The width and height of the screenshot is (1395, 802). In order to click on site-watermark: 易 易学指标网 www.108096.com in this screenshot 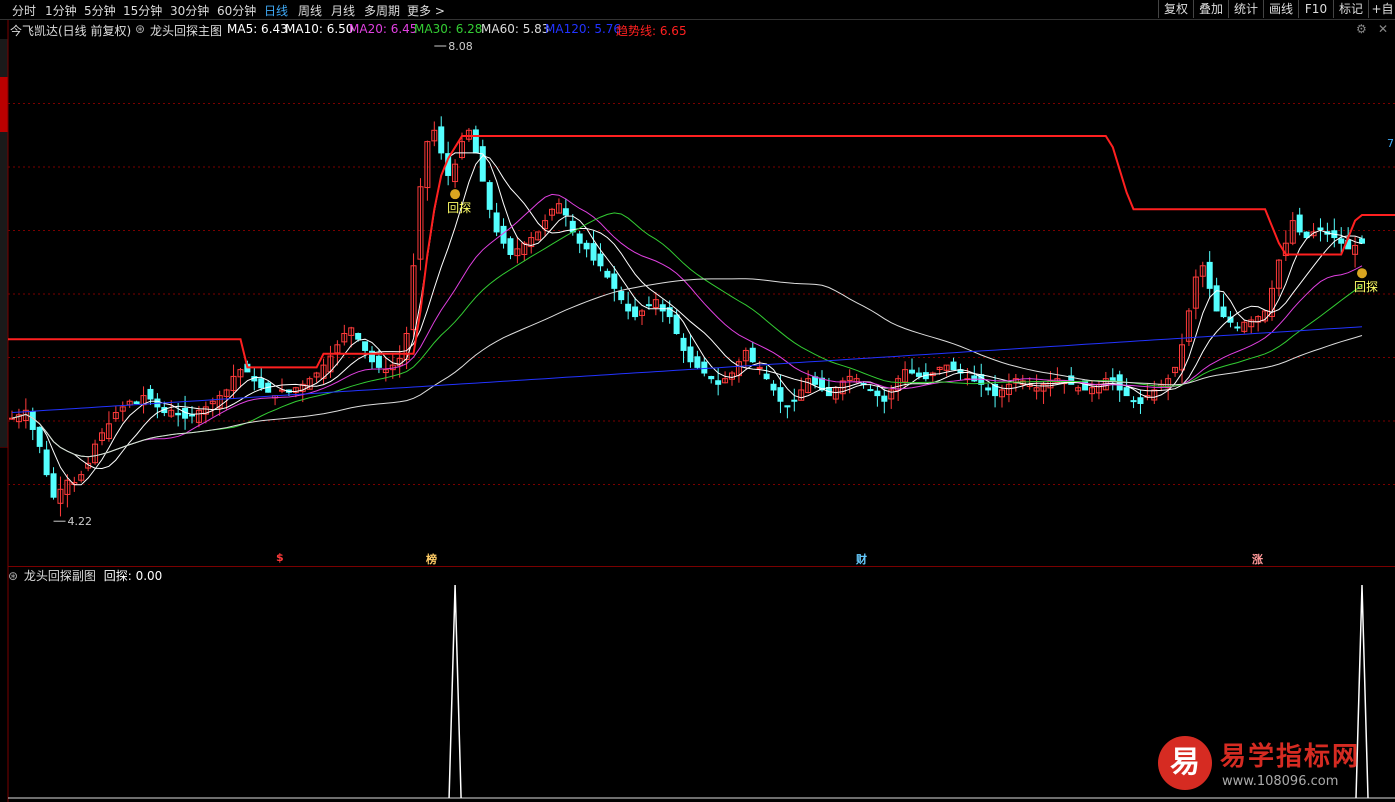, I will do `click(1273, 765)`.